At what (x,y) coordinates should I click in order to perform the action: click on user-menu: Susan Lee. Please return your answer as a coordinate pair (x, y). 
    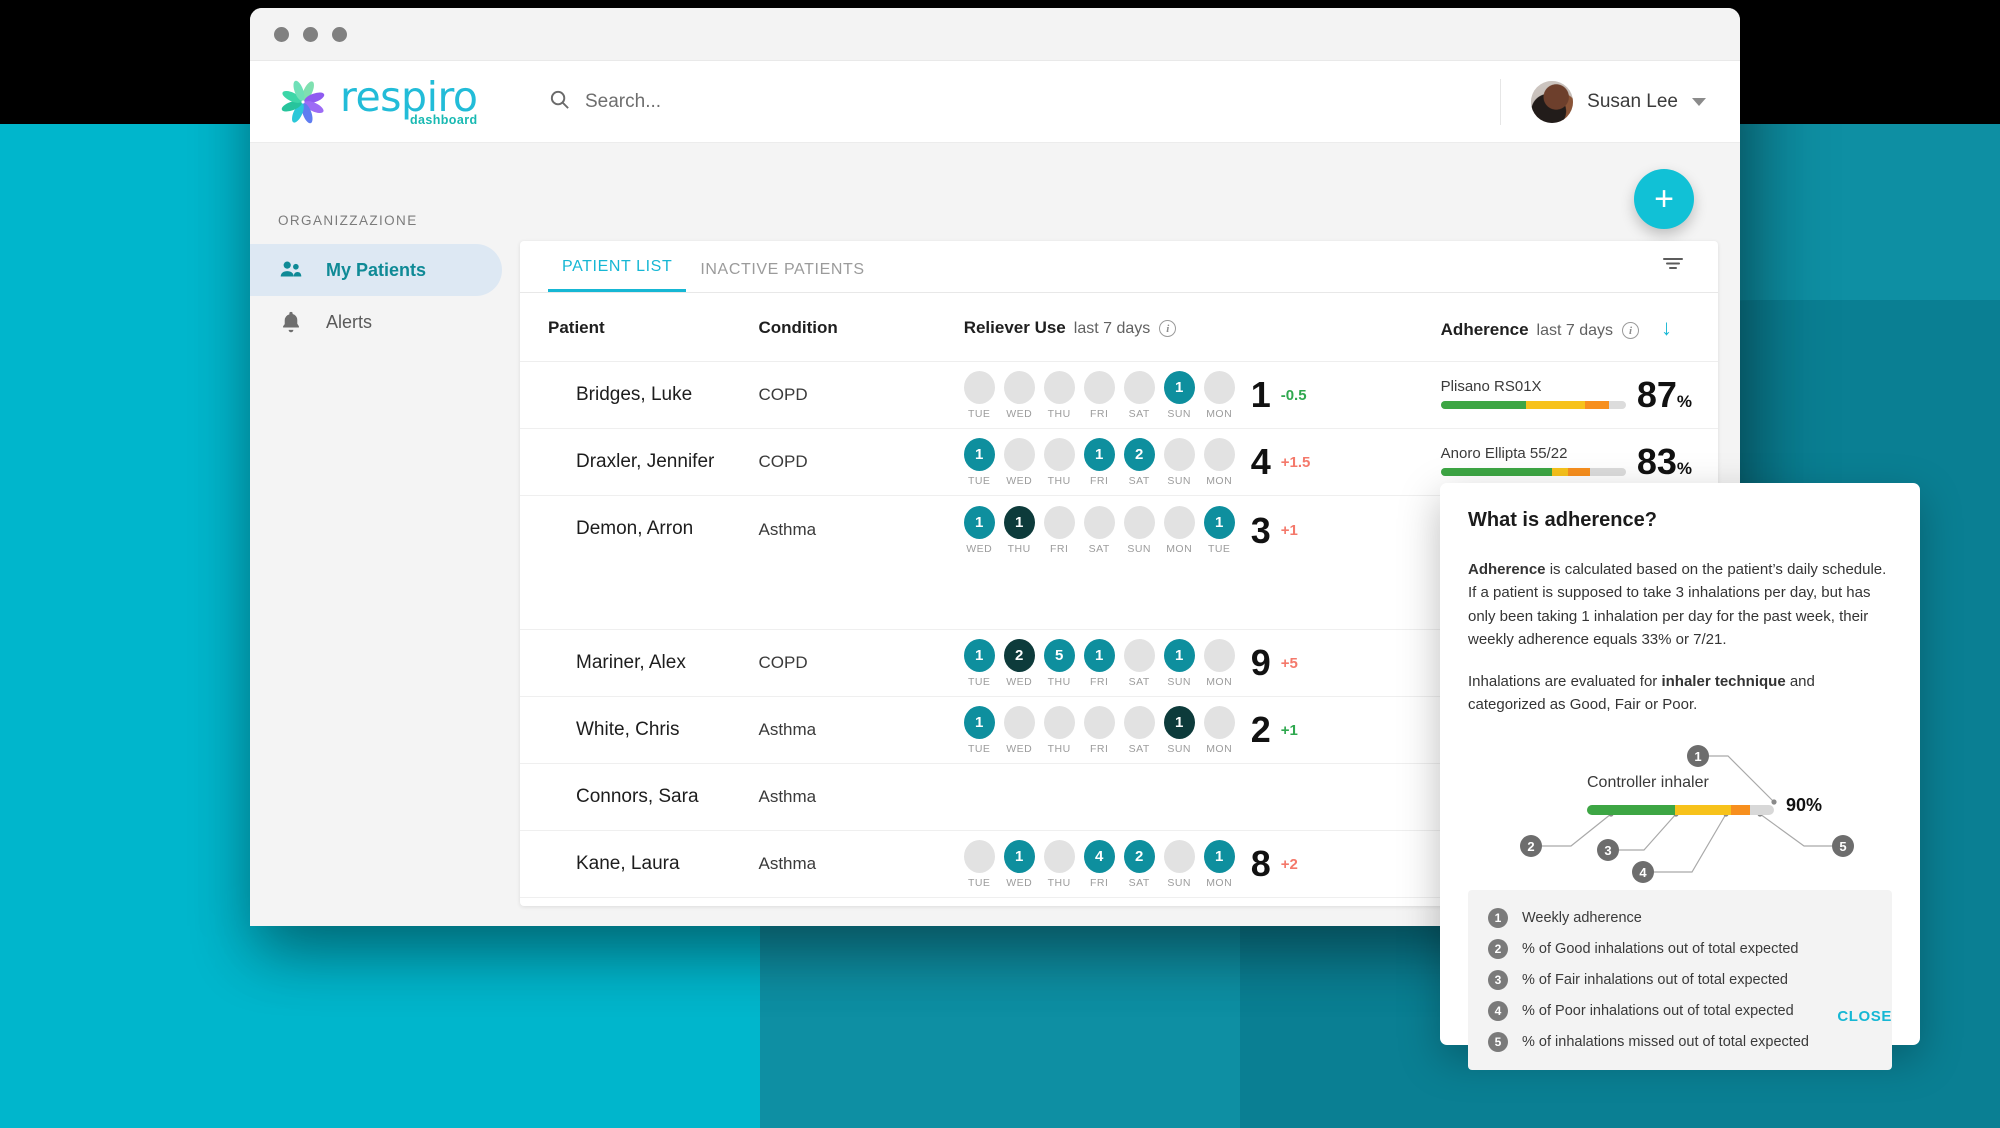
    Looking at the image, I should click on (1620, 101).